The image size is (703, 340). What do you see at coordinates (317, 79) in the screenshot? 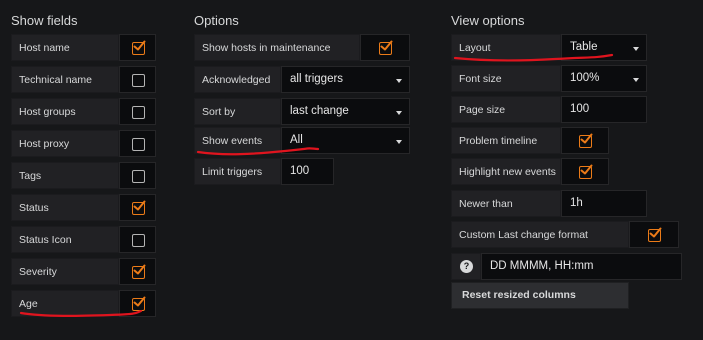
I see `acknowledged-value: all triggers` at bounding box center [317, 79].